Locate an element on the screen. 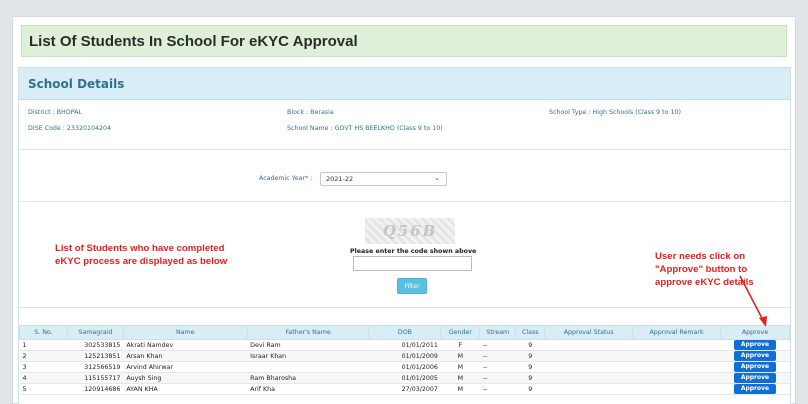 This screenshot has width=808, height=404. father-name-cell: Arif Kha is located at coordinates (308, 389).